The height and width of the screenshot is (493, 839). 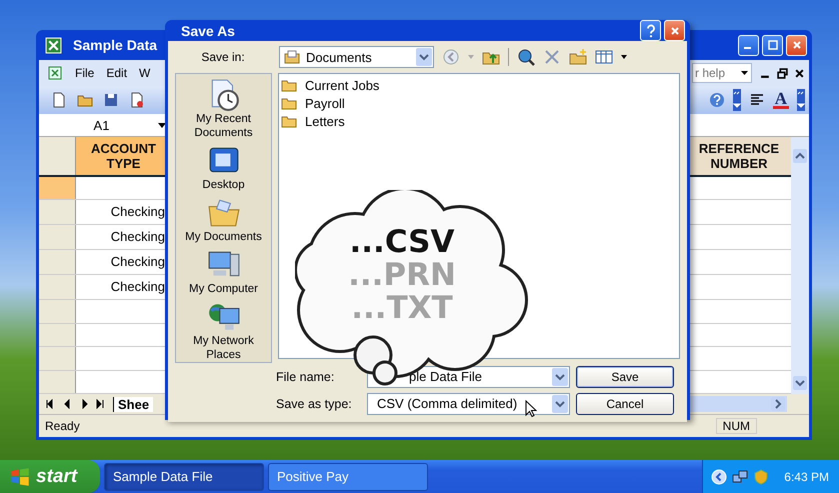 What do you see at coordinates (292, 57) in the screenshot?
I see `documents-folder-icon` at bounding box center [292, 57].